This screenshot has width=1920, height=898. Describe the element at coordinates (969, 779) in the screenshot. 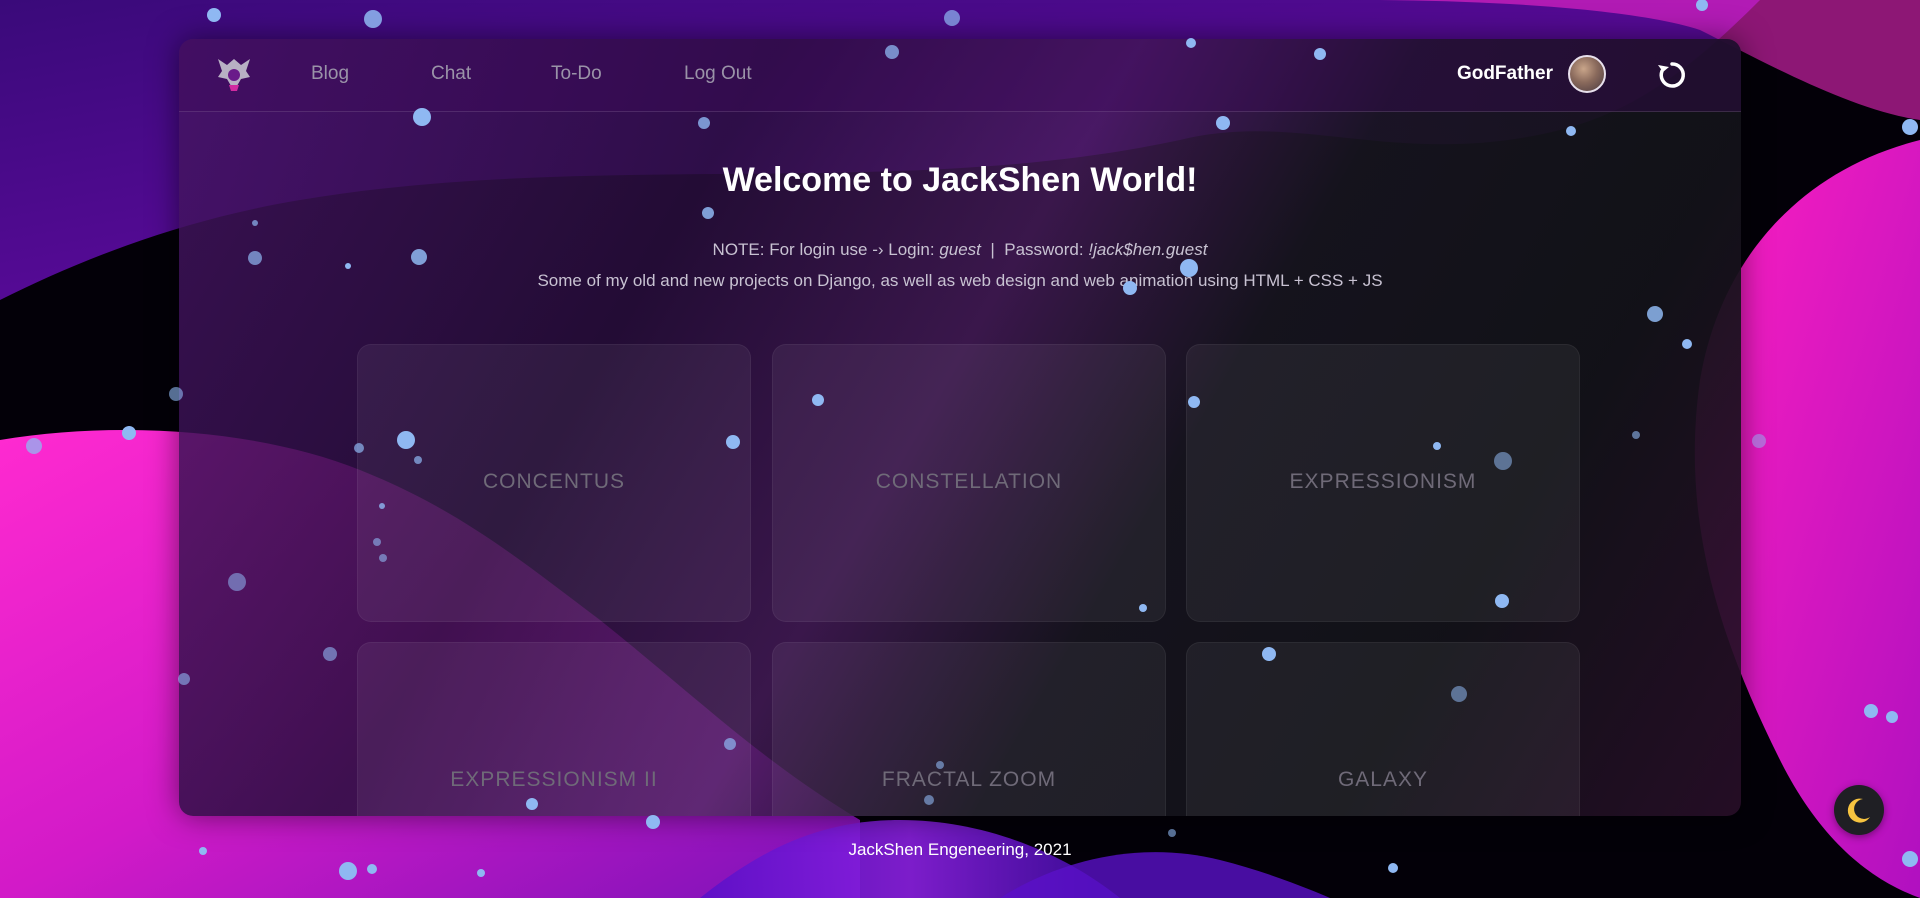

I see `card-label: FRACTAL ZOOM` at that location.